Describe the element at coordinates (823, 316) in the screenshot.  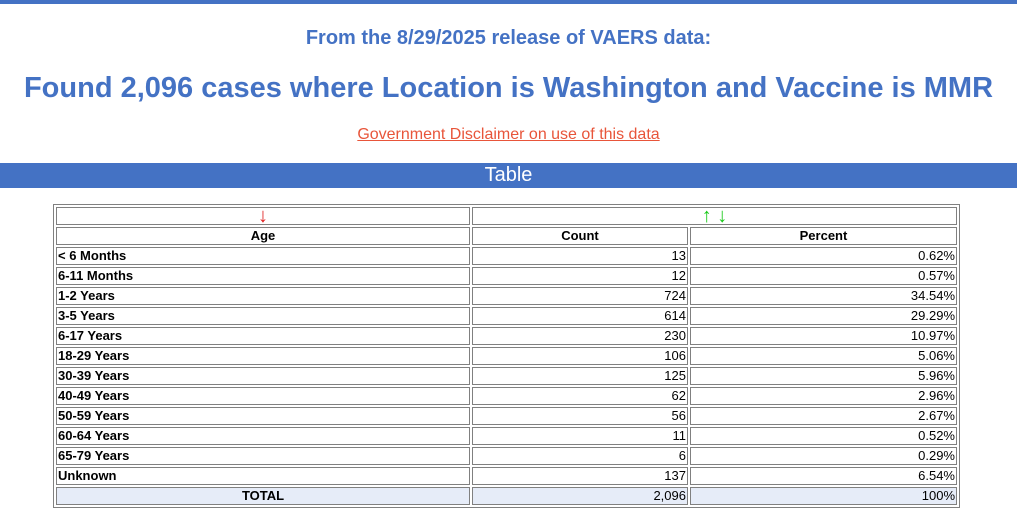
I see `percent-cell: 29.29%` at that location.